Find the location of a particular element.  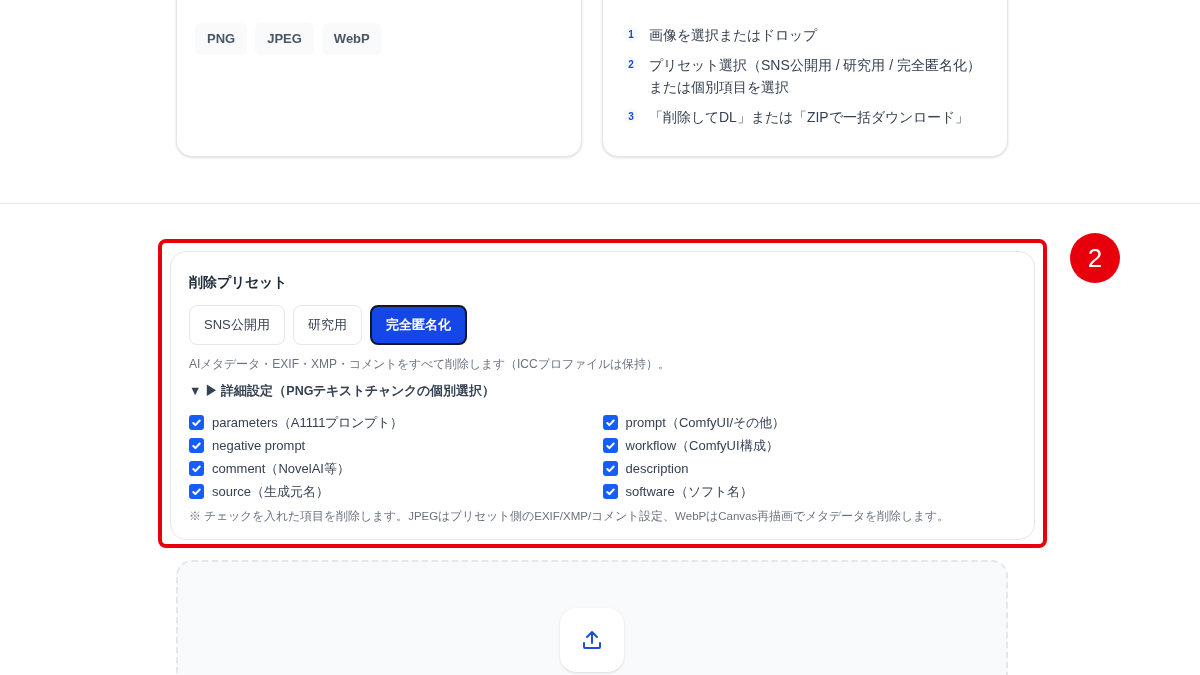

checkbox-label: prompt（ComfyUI/その他） is located at coordinates (705, 422).